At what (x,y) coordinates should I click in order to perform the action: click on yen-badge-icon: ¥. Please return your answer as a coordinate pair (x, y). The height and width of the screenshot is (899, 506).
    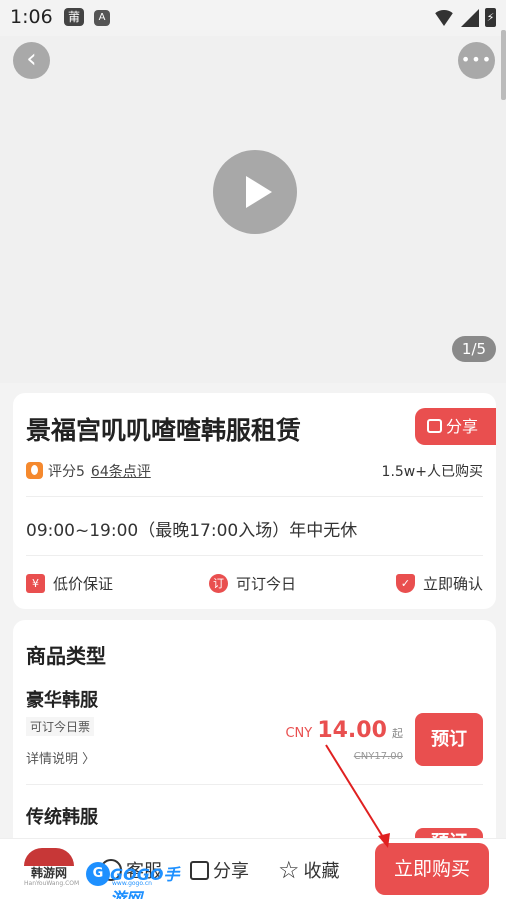
    Looking at the image, I should click on (35, 583).